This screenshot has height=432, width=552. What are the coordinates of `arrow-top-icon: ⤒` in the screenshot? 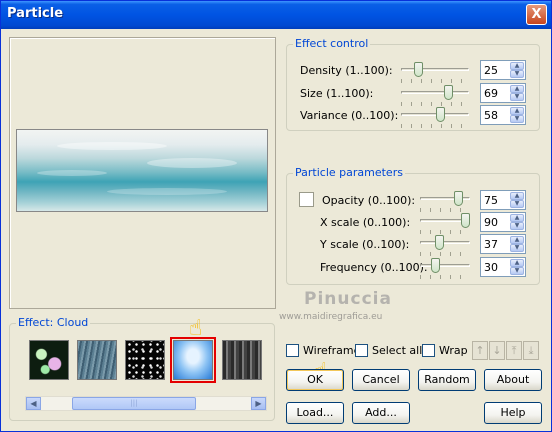 It's located at (514, 350).